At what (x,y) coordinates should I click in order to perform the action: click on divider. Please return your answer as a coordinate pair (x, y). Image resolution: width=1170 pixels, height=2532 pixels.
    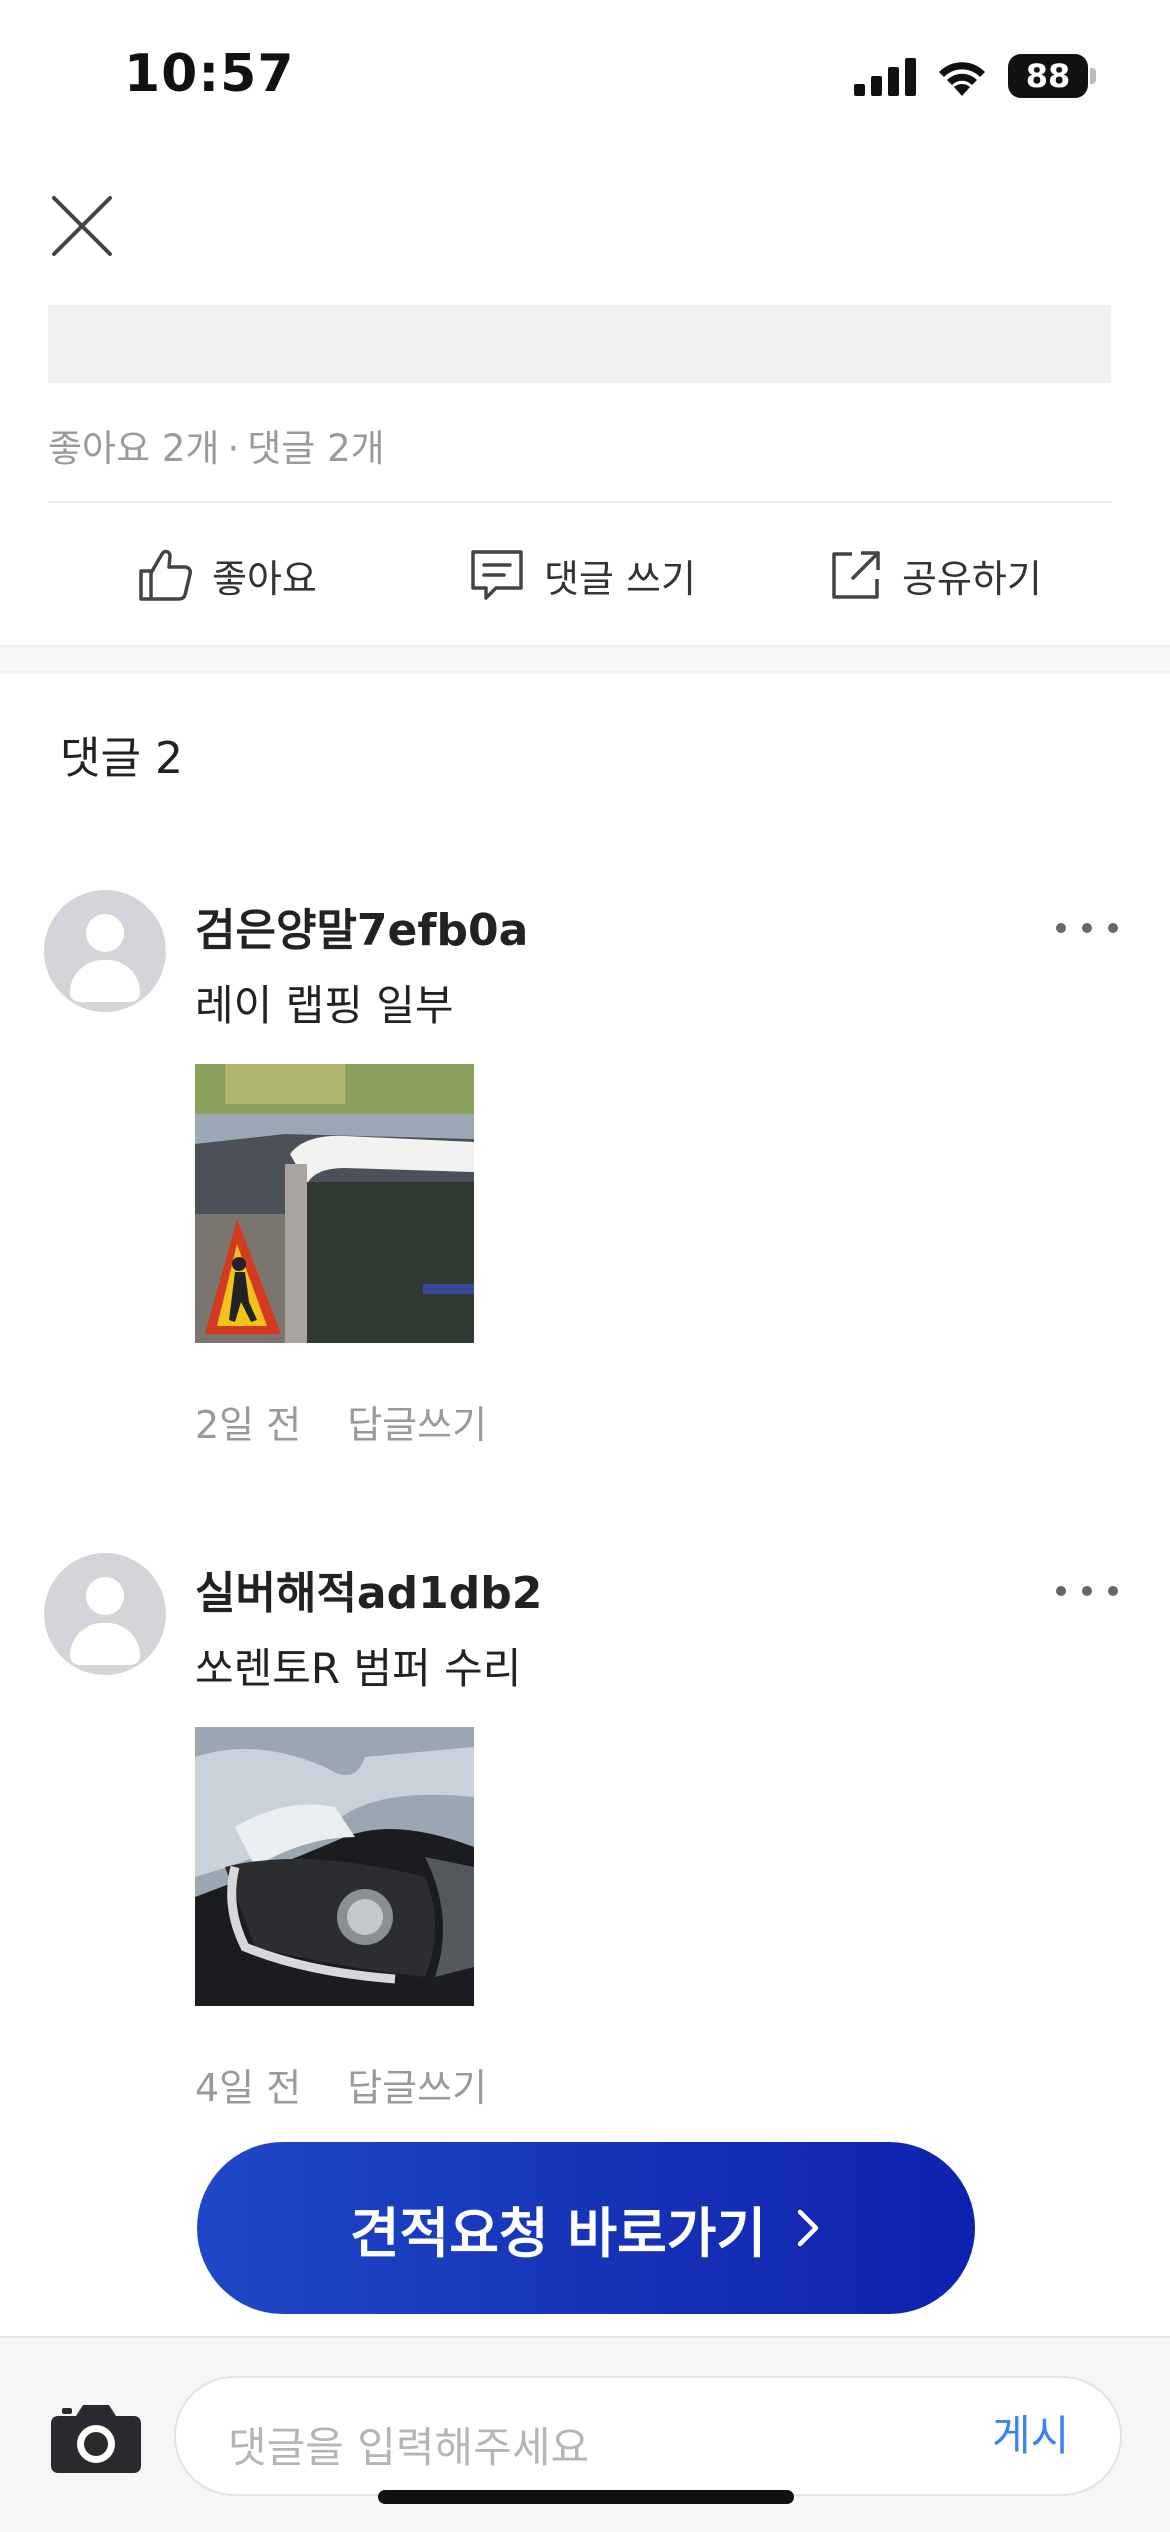
    Looking at the image, I should click on (579, 502).